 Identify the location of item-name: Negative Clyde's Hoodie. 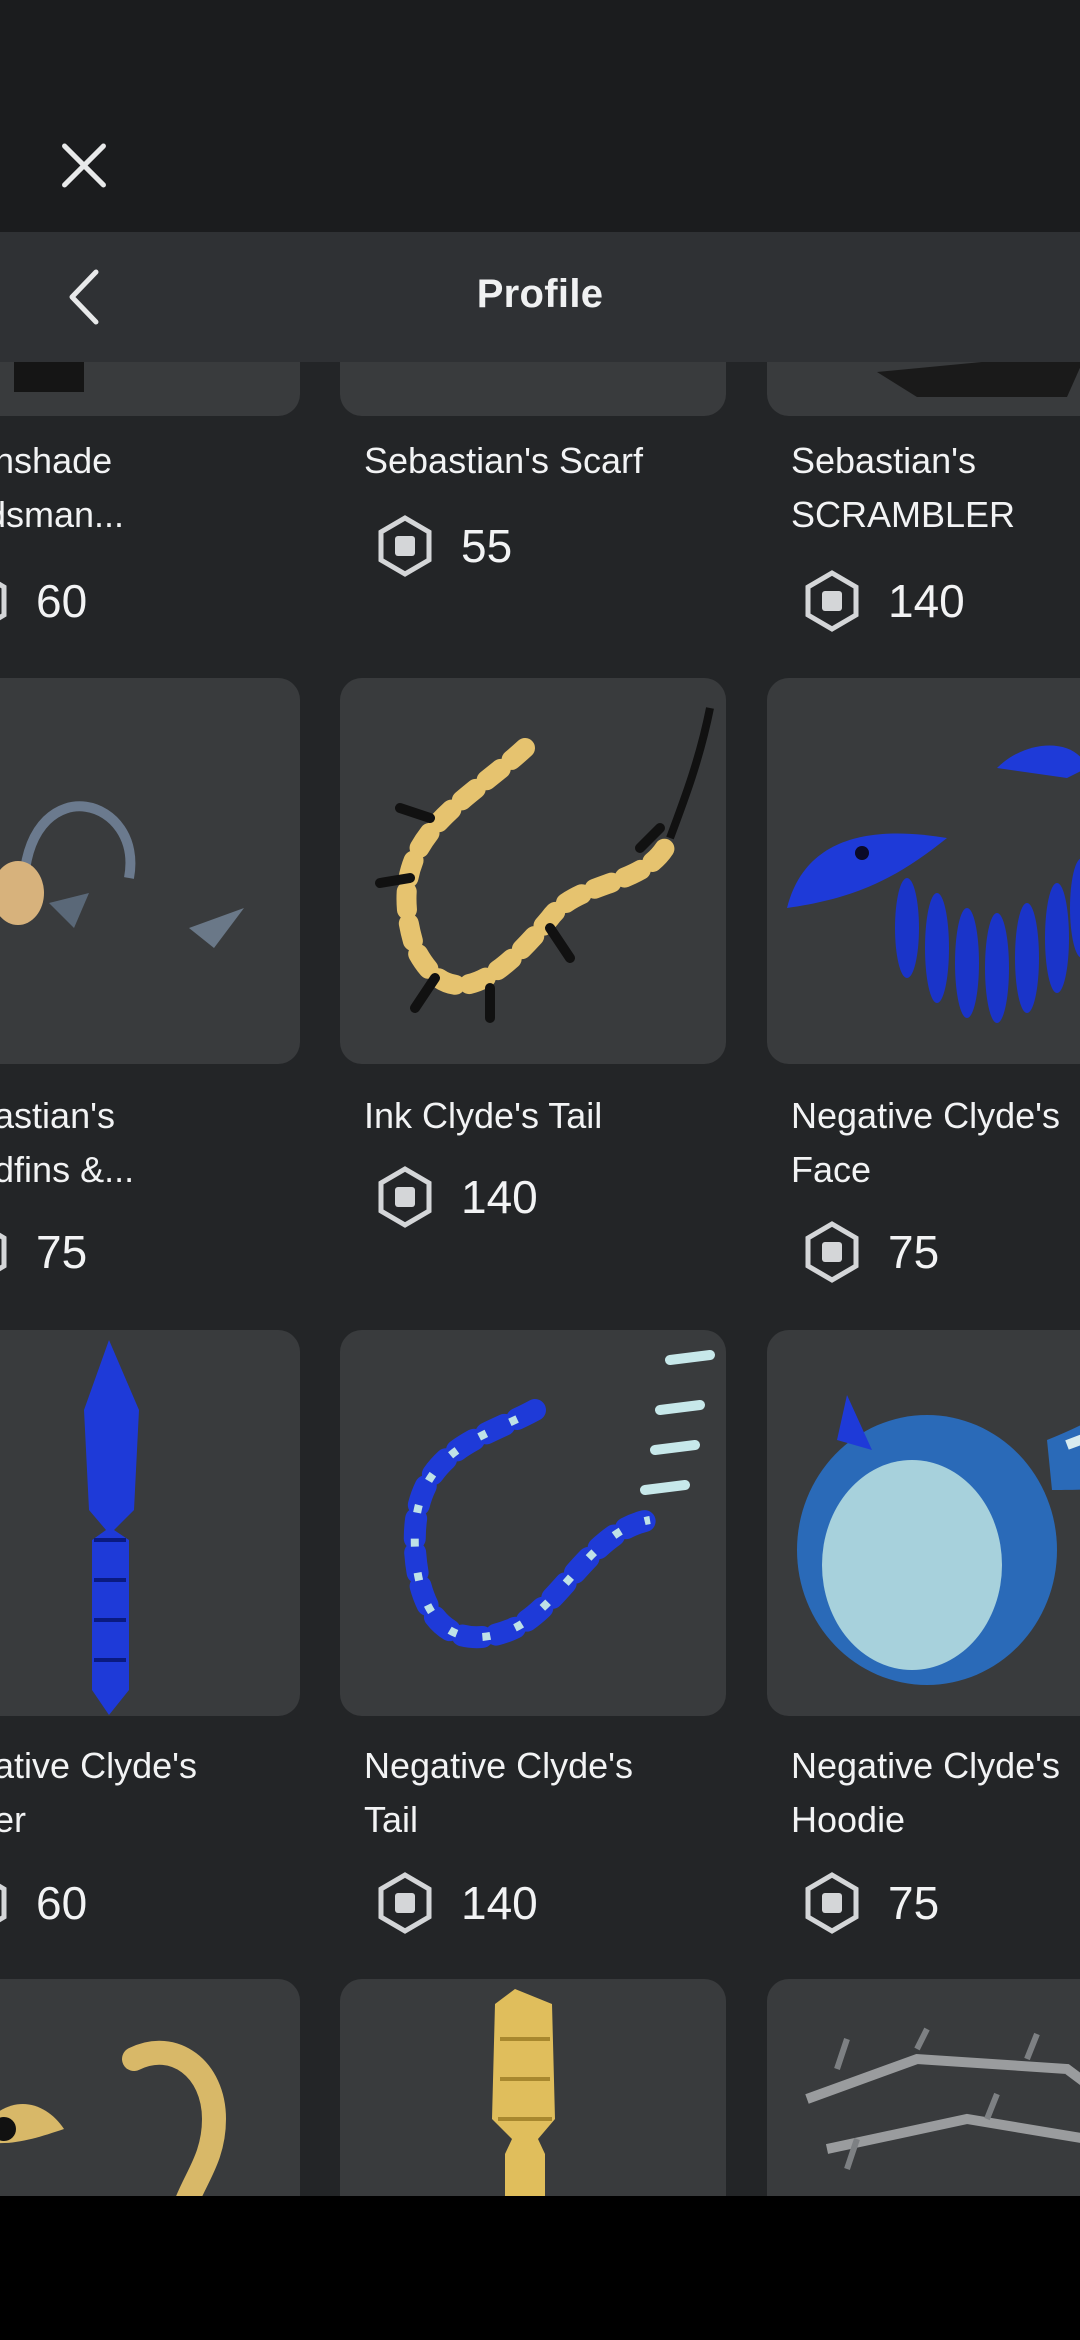
(935, 1793).